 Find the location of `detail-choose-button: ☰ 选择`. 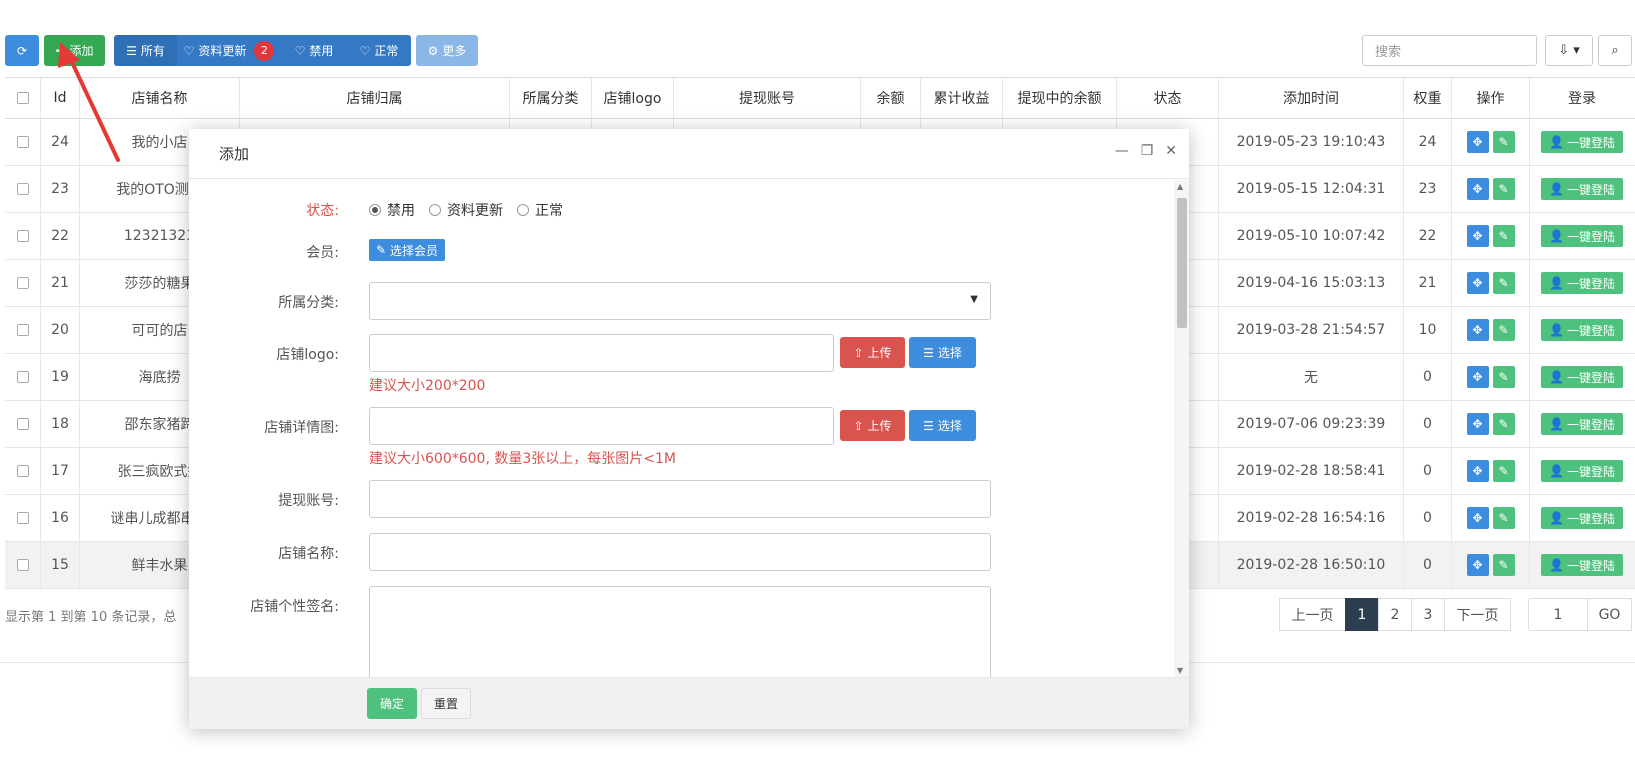

detail-choose-button: ☰ 选择 is located at coordinates (942, 425).